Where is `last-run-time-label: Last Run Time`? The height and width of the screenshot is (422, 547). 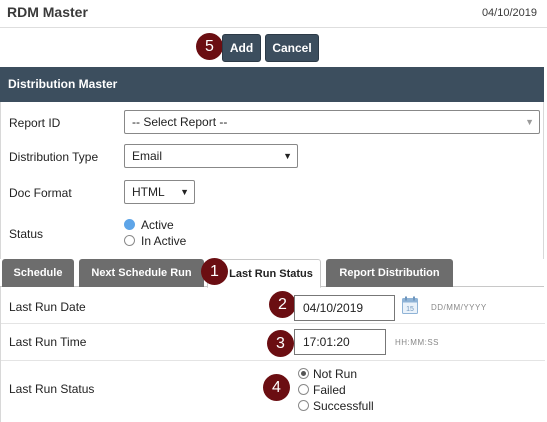
last-run-time-label: Last Run Time is located at coordinates (48, 342).